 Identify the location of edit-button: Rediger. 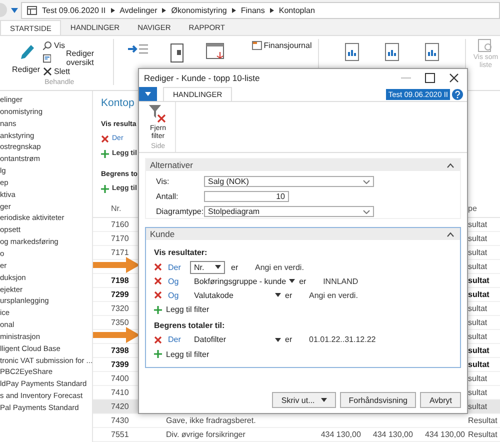
(26, 58).